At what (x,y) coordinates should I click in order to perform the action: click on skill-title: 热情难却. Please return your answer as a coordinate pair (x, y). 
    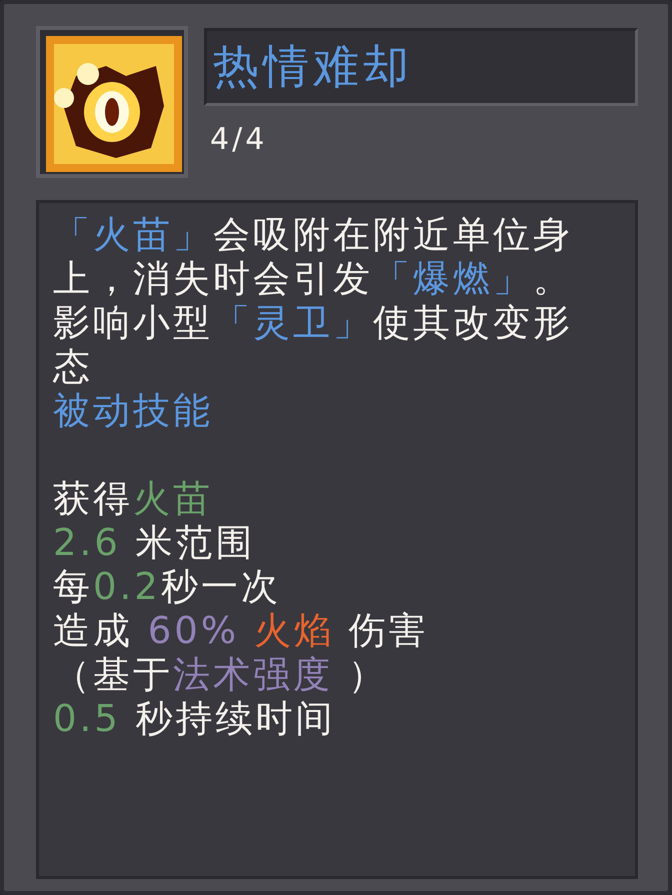
    Looking at the image, I should click on (421, 67).